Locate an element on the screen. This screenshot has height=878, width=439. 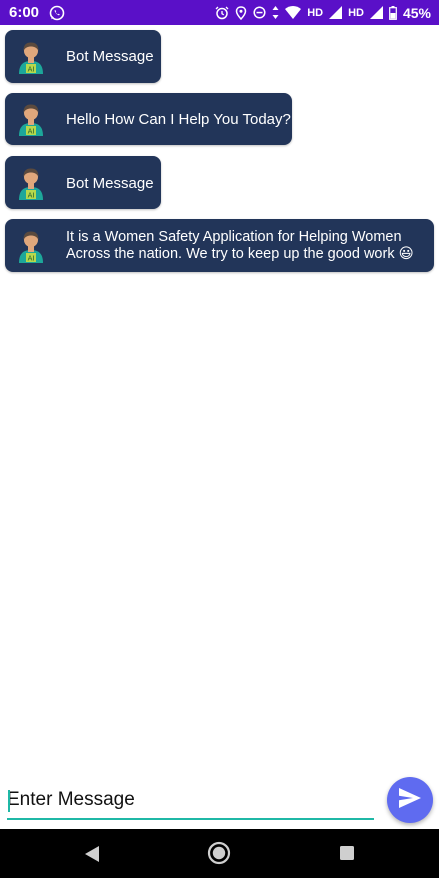
message-input is located at coordinates (187, 800).